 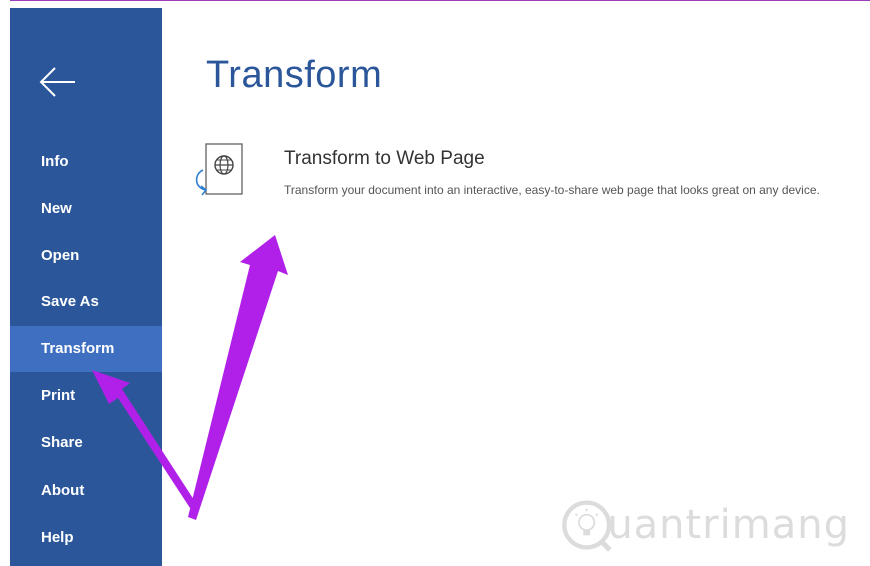 What do you see at coordinates (728, 525) in the screenshot?
I see `watermark-text: uantrimang` at bounding box center [728, 525].